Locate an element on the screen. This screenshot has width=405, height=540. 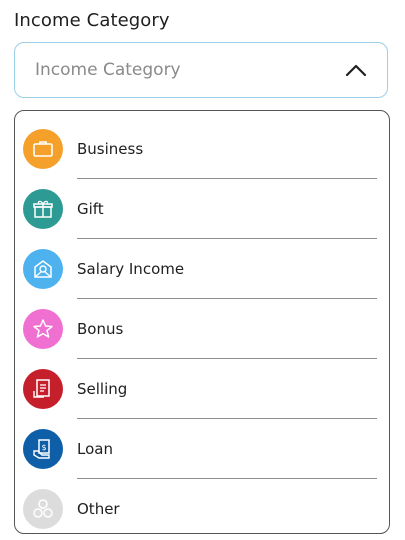
option-label: Business is located at coordinates (110, 149).